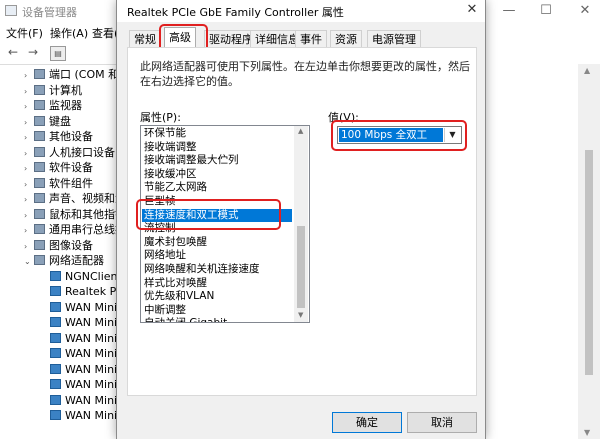 This screenshot has height=439, width=600. I want to click on tab-power-management: 电源管理, so click(394, 38).